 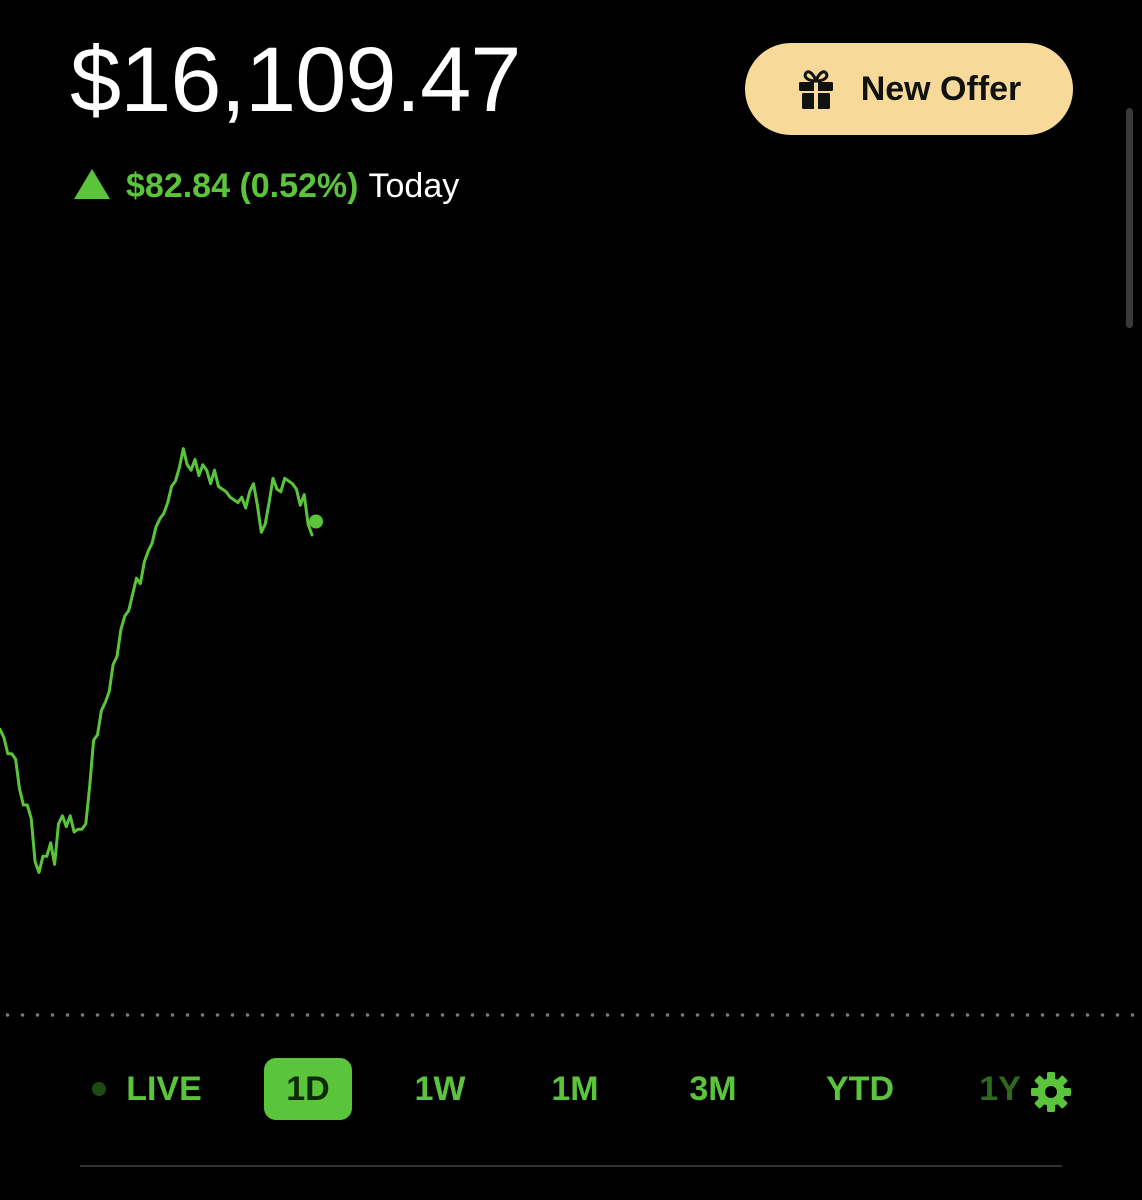 I want to click on range-1m-button: 1M, so click(x=575, y=1089).